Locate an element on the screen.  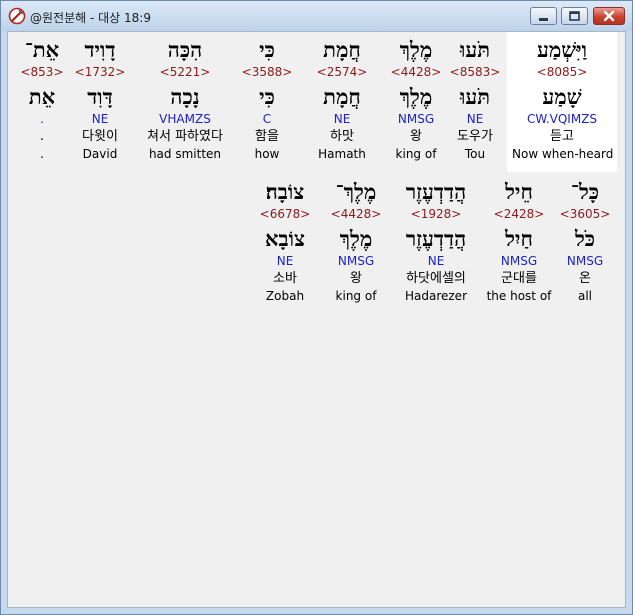
korean-gloss: 듣고 is located at coordinates (562, 136).